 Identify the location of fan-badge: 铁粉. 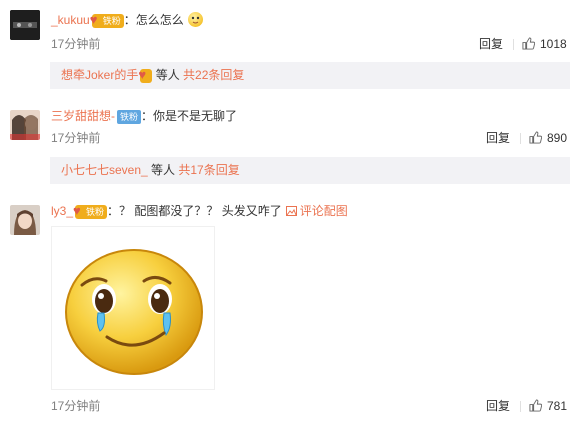
(129, 116).